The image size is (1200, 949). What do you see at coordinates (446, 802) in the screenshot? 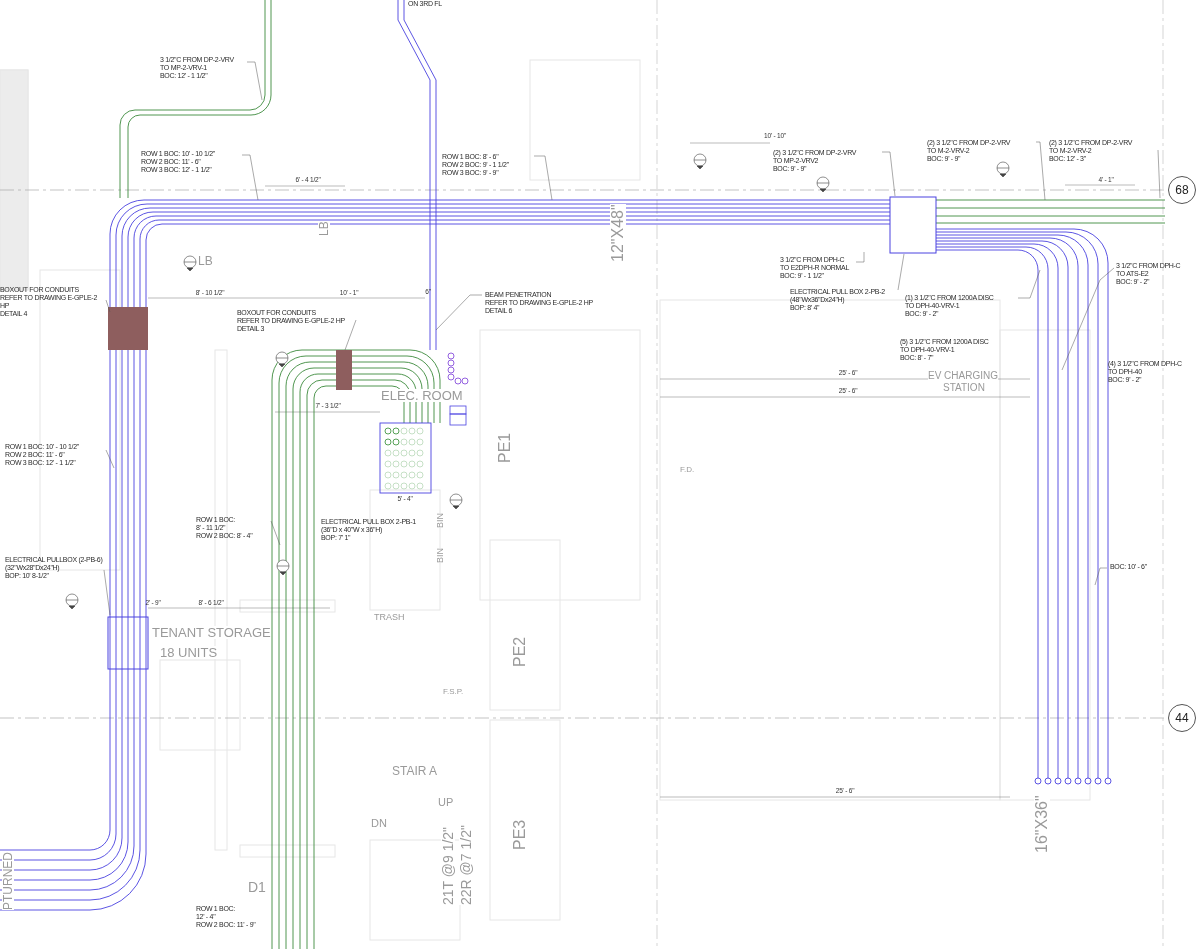
I see `room-label: UP` at bounding box center [446, 802].